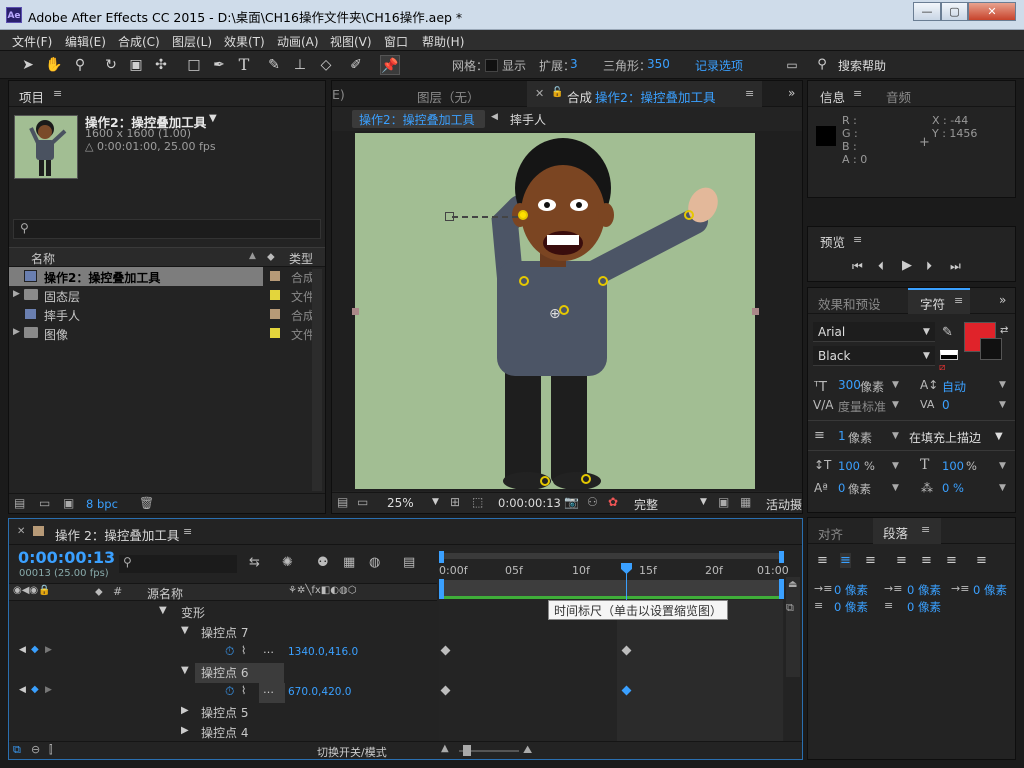 Image resolution: width=1024 pixels, height=768 pixels. What do you see at coordinates (28, 65) in the screenshot?
I see `selection-tool-icon: ➤` at bounding box center [28, 65].